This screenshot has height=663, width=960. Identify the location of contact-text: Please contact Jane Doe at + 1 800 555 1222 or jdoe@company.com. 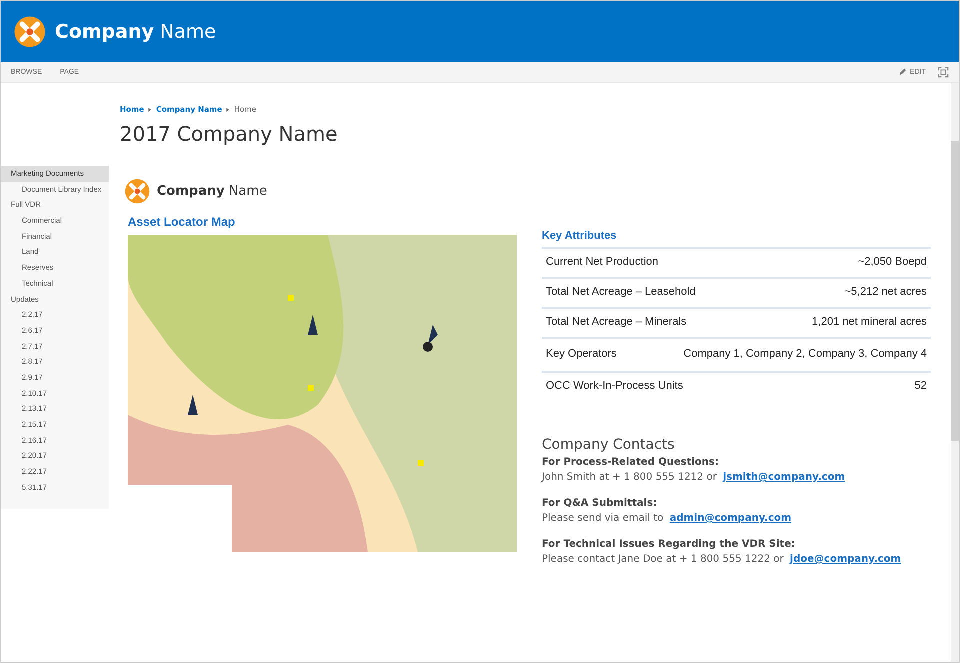
(722, 559).